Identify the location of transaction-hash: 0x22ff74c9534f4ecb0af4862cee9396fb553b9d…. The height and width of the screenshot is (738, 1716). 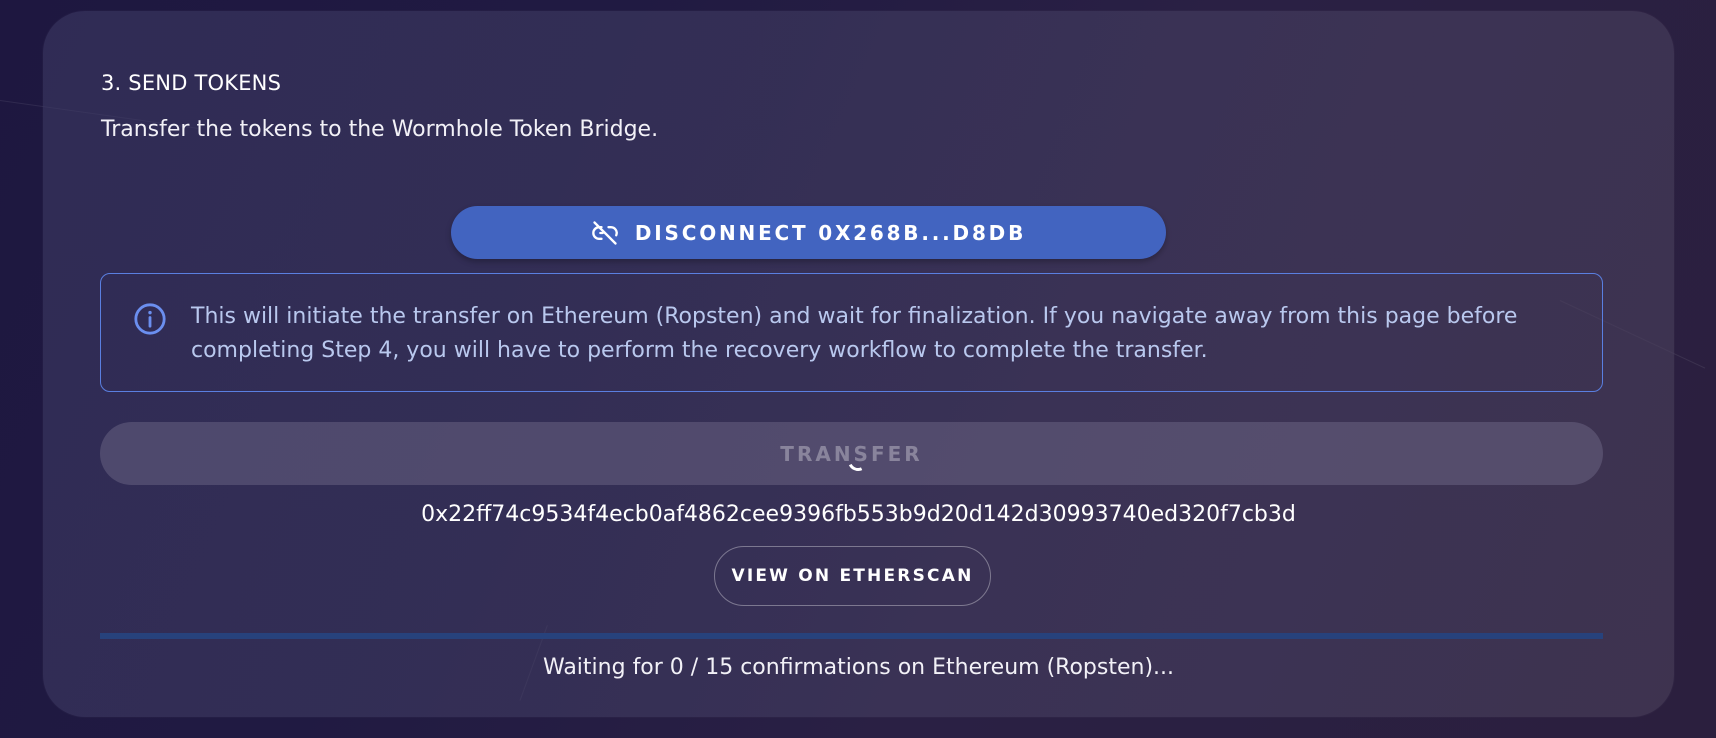
(858, 514).